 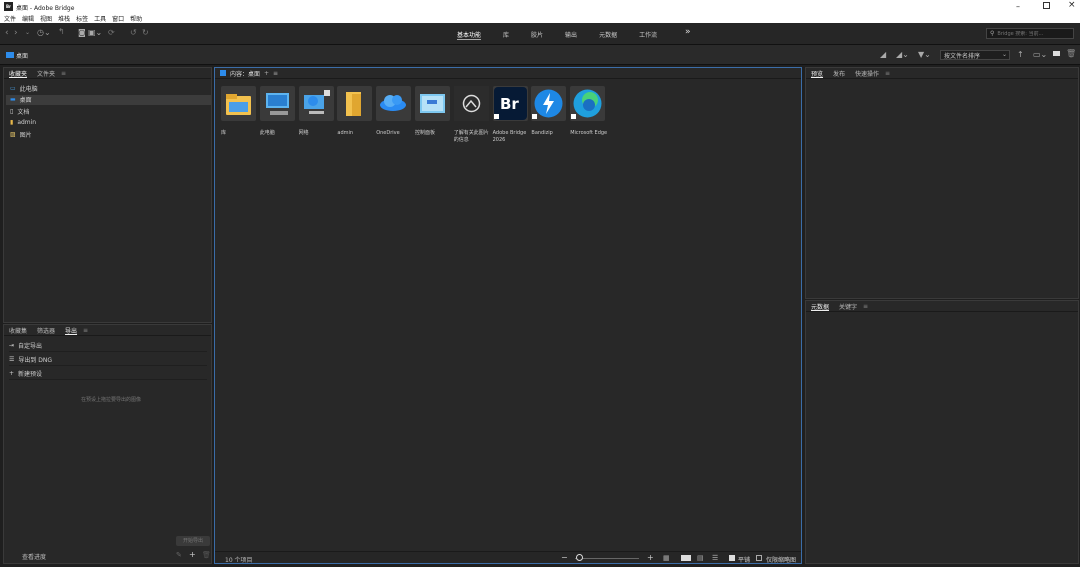 What do you see at coordinates (975, 55) in the screenshot?
I see `sort-select: 按文件名排序 ⌄` at bounding box center [975, 55].